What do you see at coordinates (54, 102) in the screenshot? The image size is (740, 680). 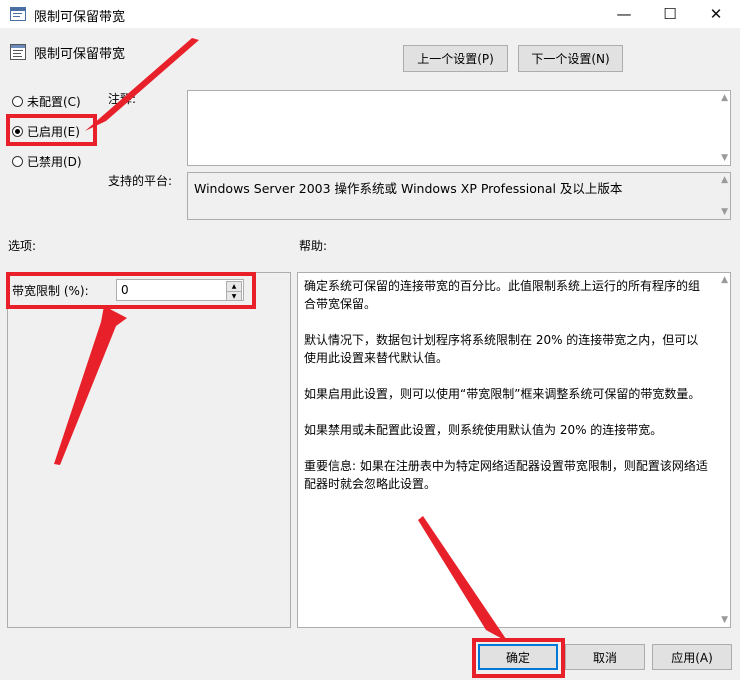 I see `radio-label: 未配置(C)` at bounding box center [54, 102].